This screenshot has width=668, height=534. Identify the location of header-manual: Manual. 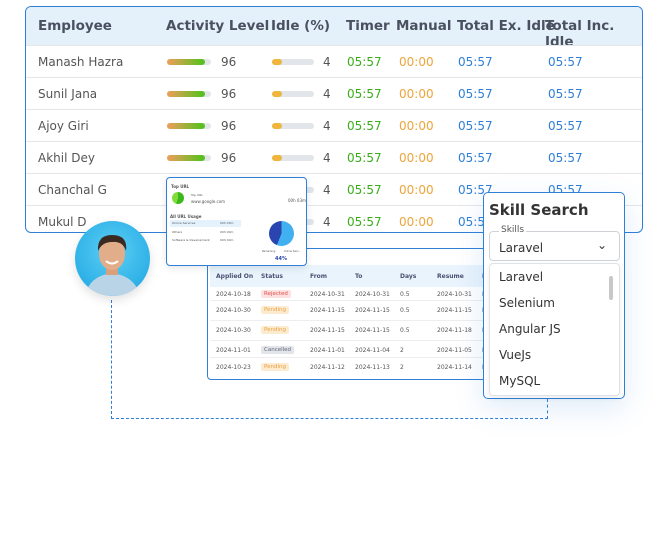
(424, 26).